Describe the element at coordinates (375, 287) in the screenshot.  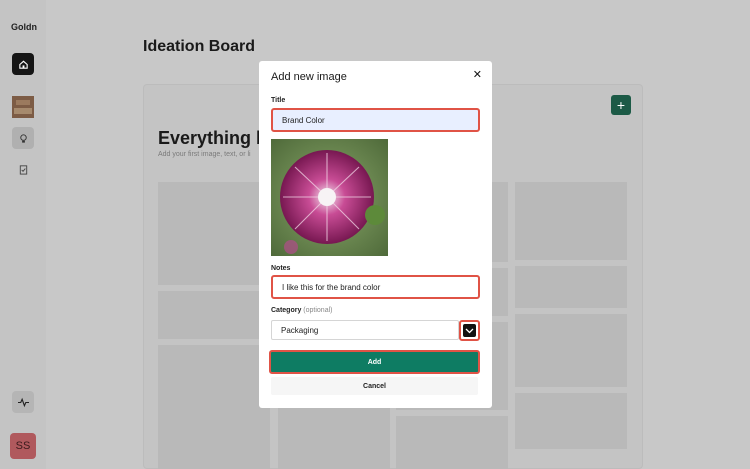
I see `notes-input: I like this for the brand color` at that location.